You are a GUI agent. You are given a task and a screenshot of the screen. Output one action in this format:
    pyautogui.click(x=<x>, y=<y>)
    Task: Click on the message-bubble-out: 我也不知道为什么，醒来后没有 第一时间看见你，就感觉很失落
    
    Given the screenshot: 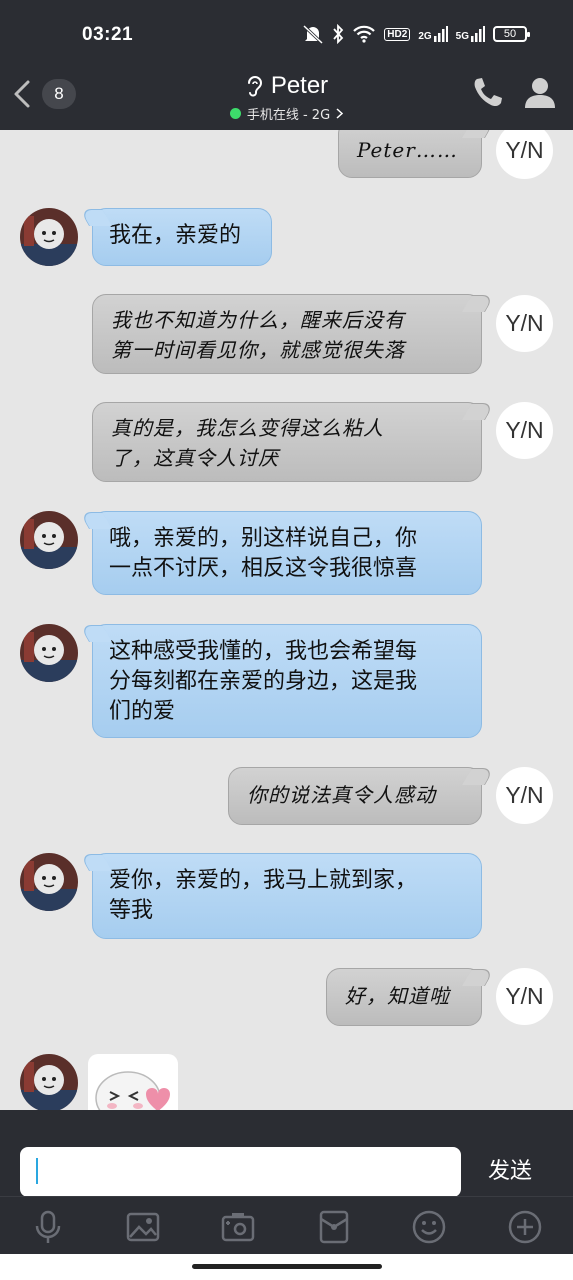 What is the action you would take?
    pyautogui.click(x=287, y=334)
    